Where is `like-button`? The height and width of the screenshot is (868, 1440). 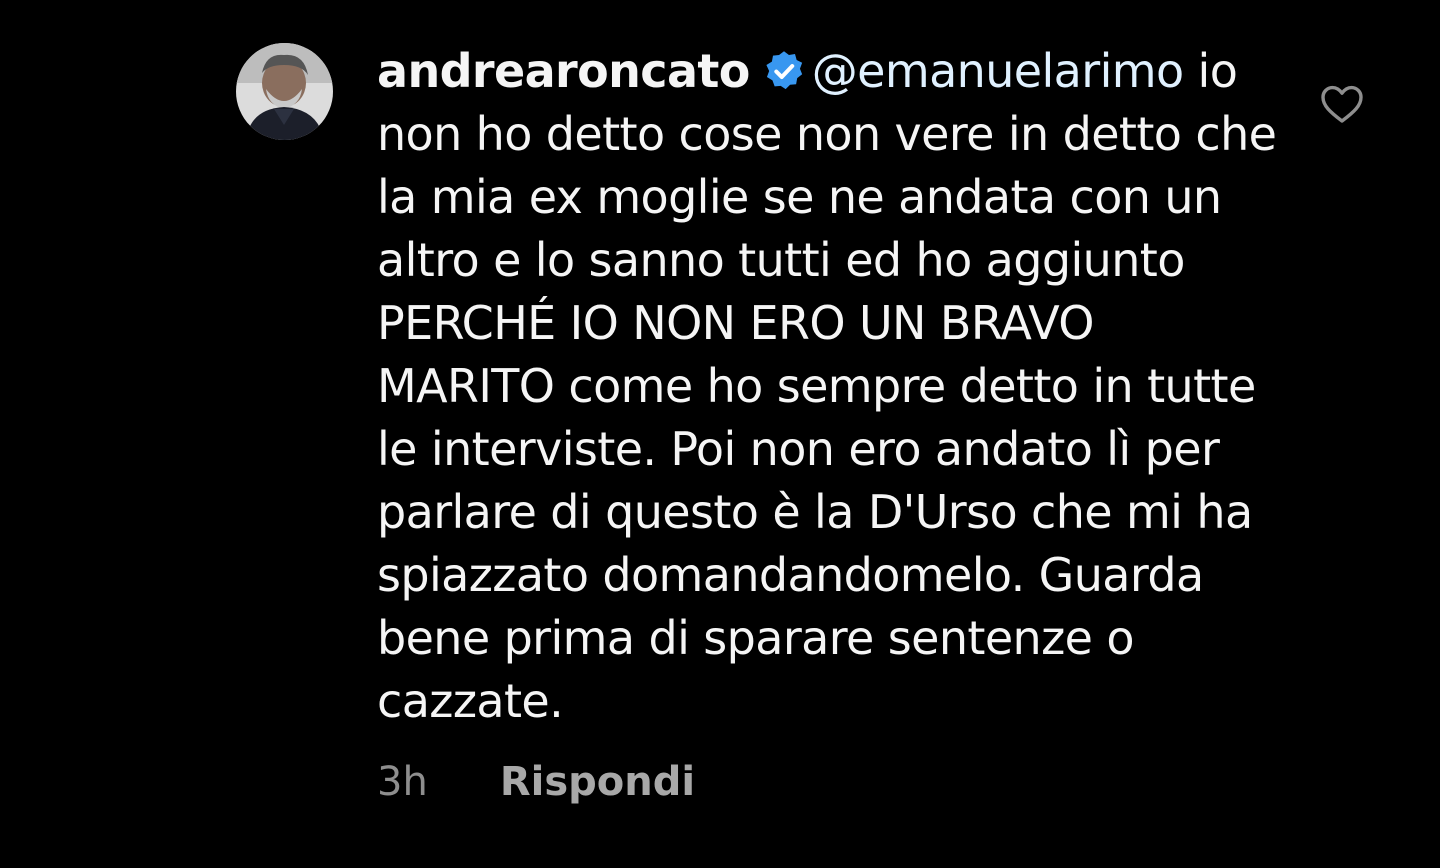
like-button is located at coordinates (1342, 104).